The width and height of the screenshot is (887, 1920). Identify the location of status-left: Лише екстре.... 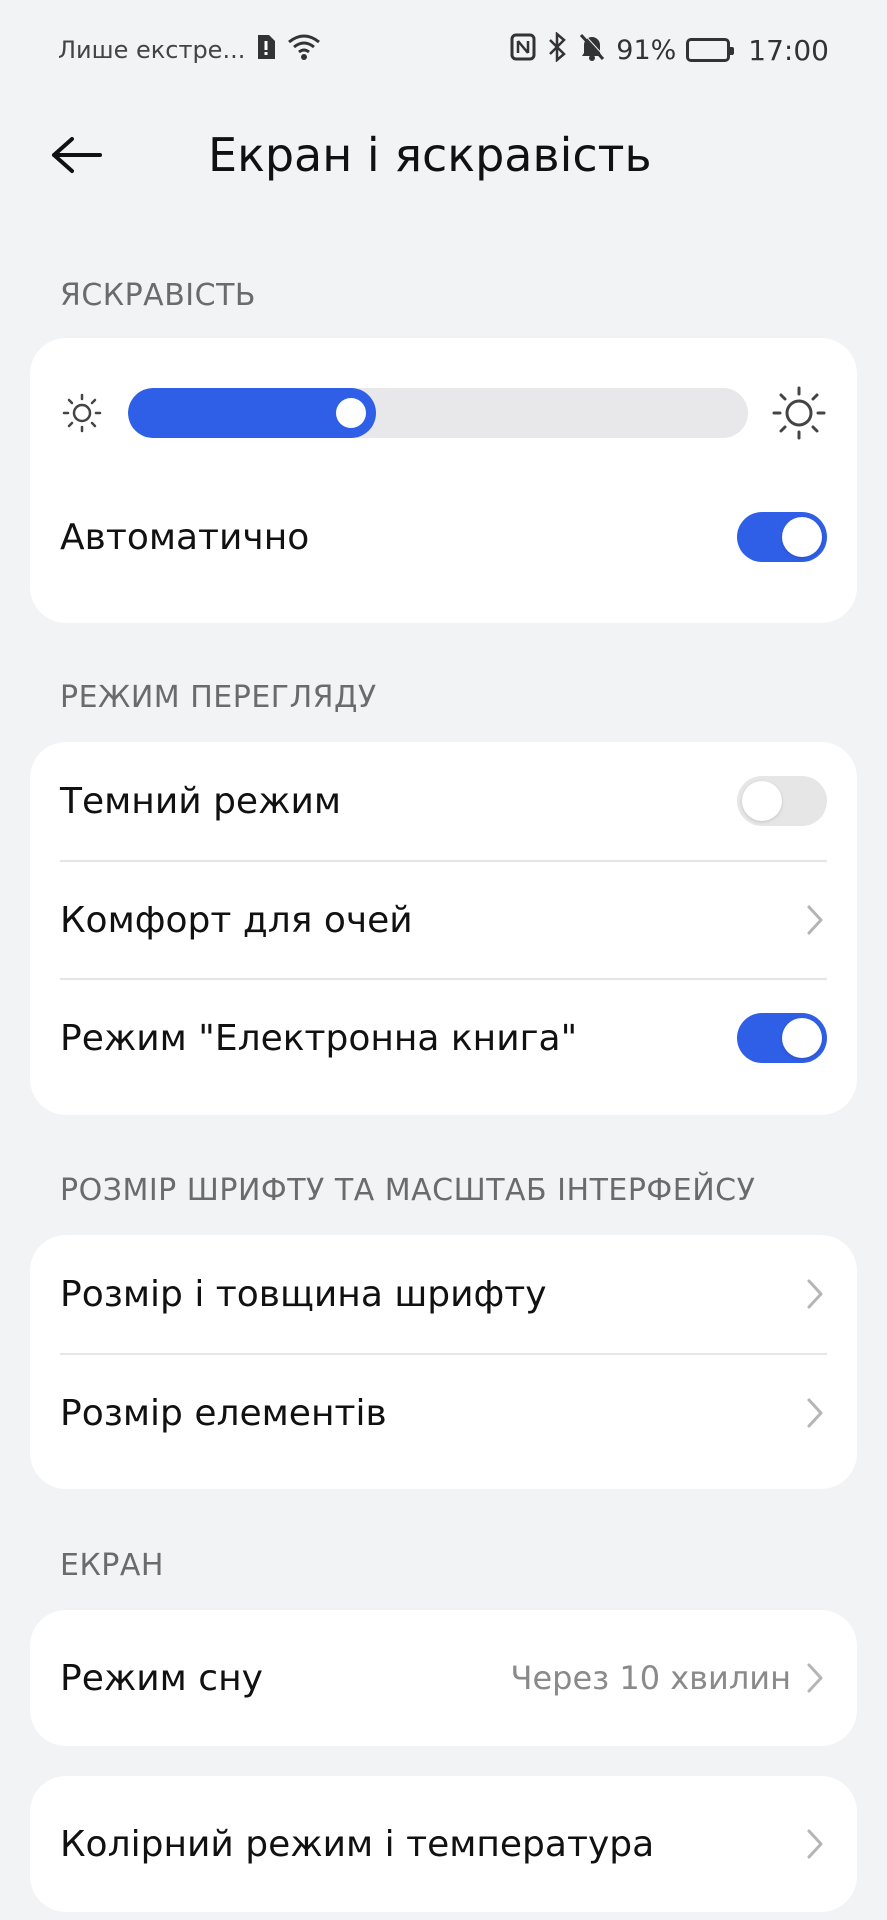
(189, 50).